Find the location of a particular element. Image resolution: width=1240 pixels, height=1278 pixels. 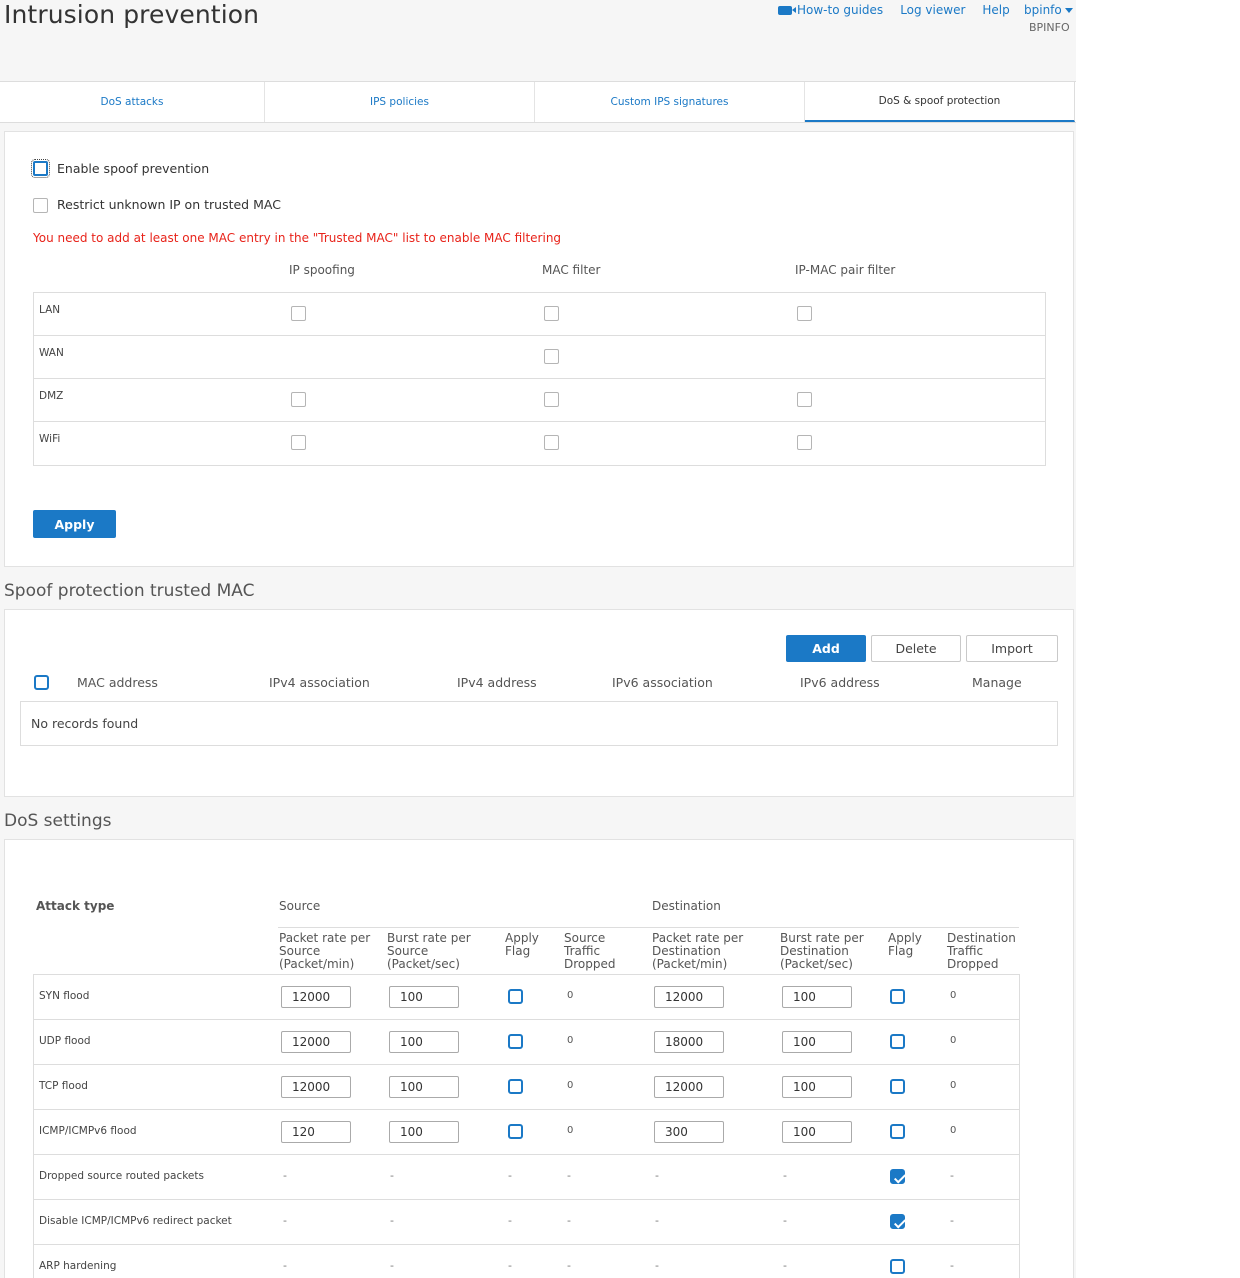

user-menu: bpinfo is located at coordinates (1048, 10).